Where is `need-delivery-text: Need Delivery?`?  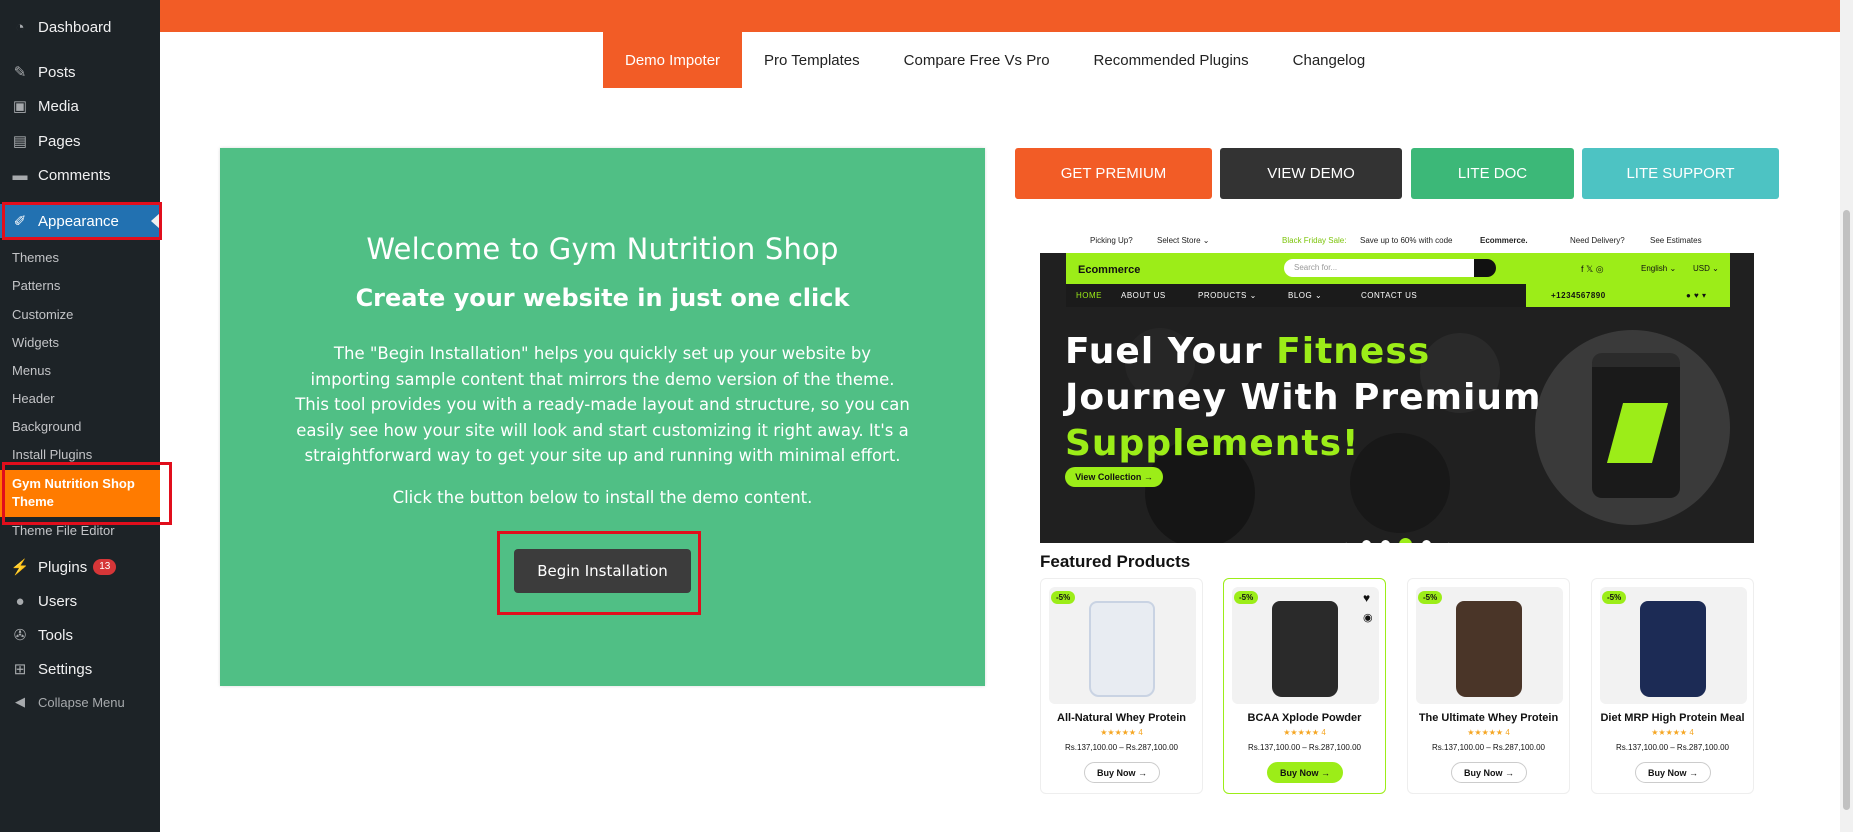 need-delivery-text: Need Delivery? is located at coordinates (1597, 240).